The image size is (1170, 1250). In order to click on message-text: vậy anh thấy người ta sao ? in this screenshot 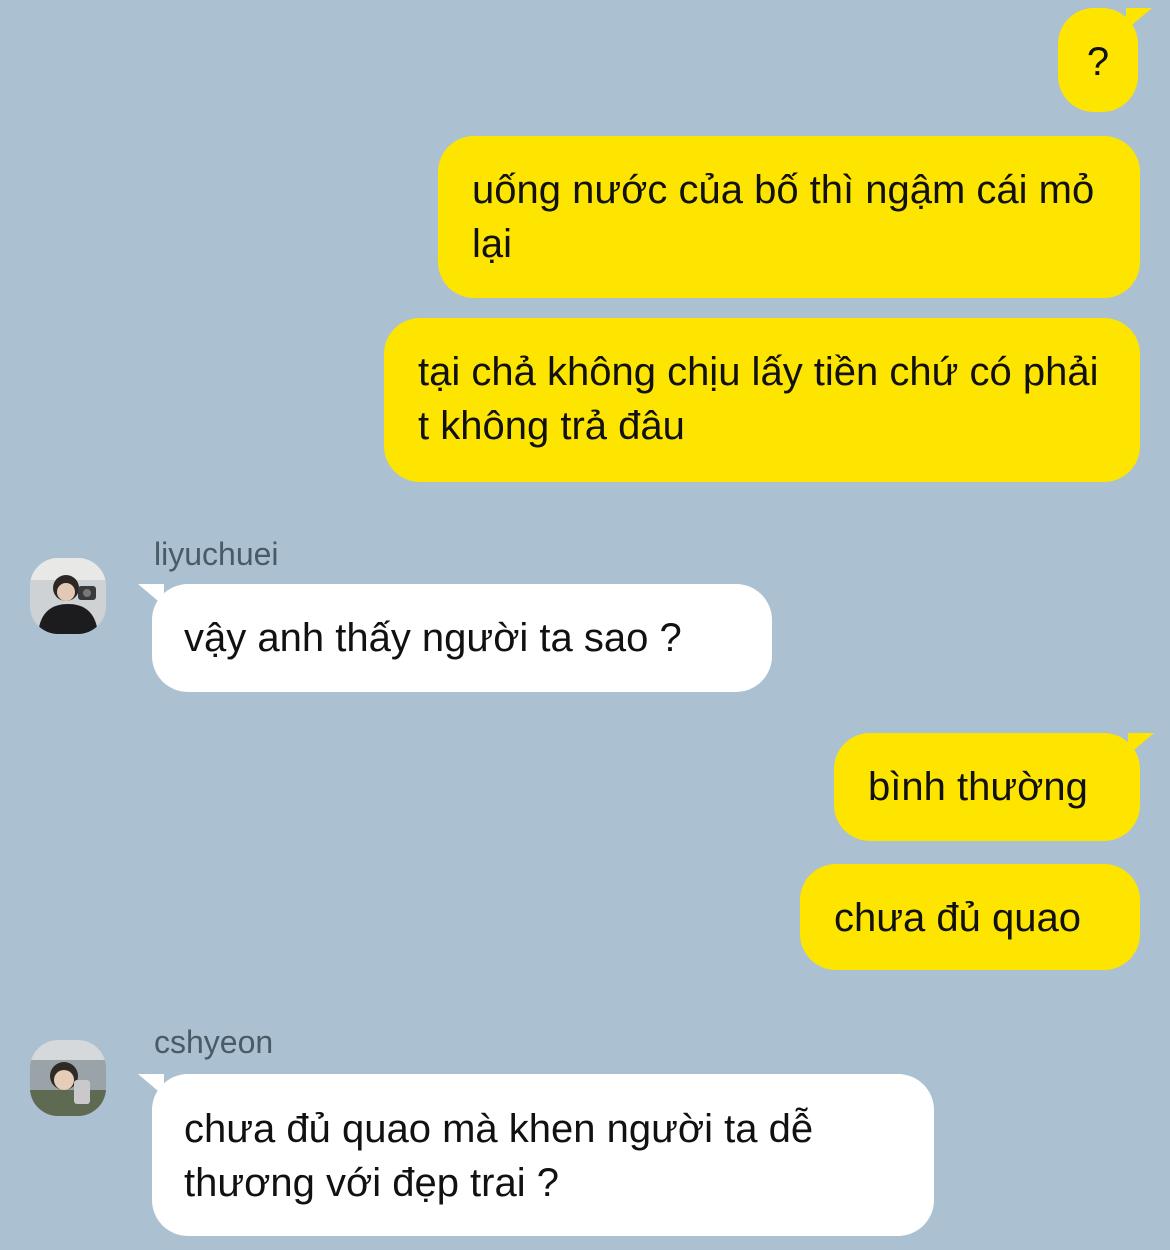, I will do `click(433, 638)`.